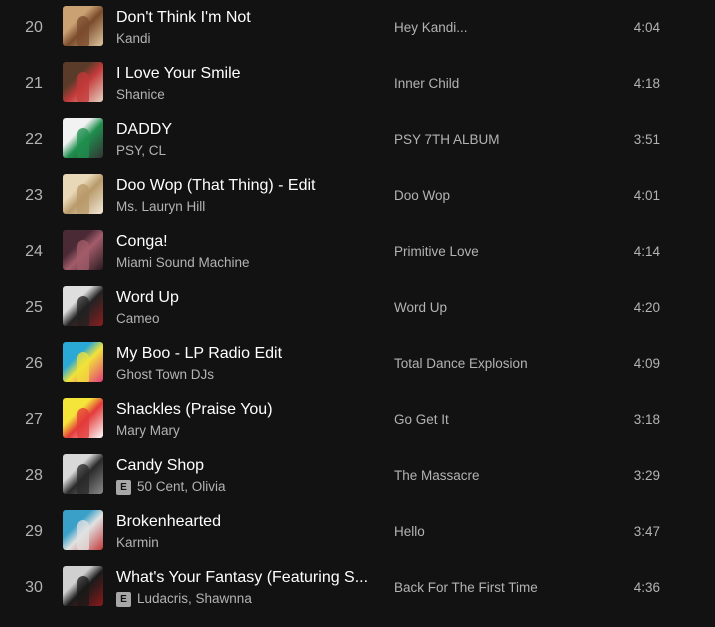 The image size is (715, 627). Describe the element at coordinates (494, 140) in the screenshot. I see `track-album: PSY 7TH ALBUM` at that location.